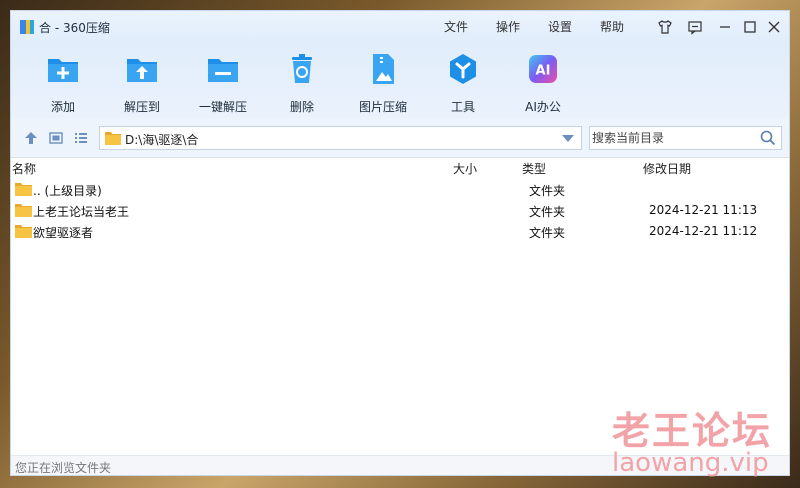 This screenshot has width=800, height=488. I want to click on window-title: 合 - 360压缩, so click(74, 28).